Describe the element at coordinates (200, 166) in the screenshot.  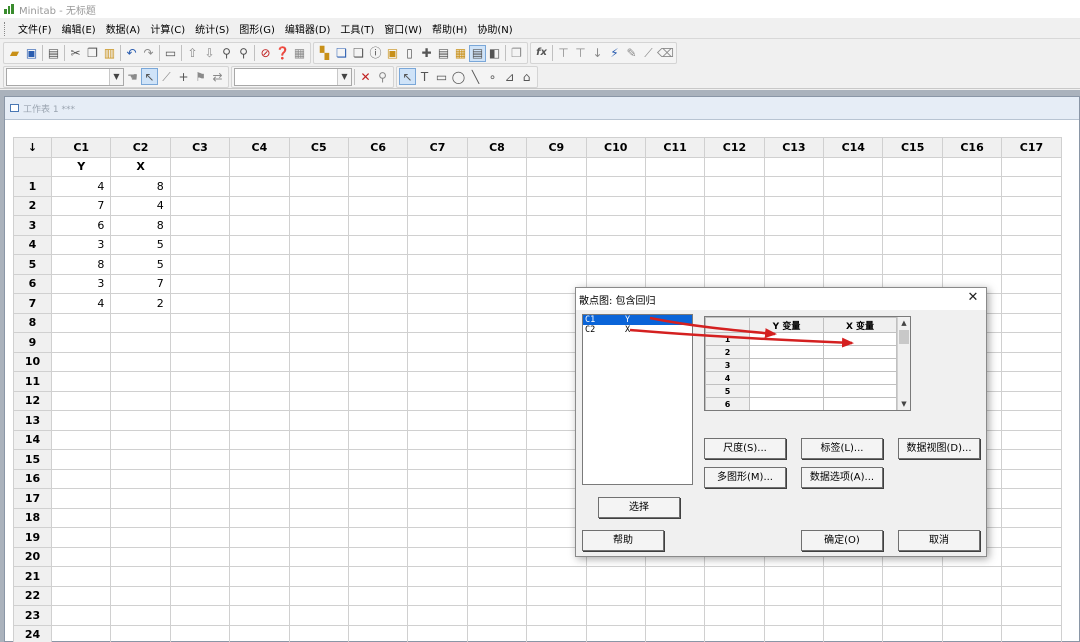
I see `column-name-cell` at that location.